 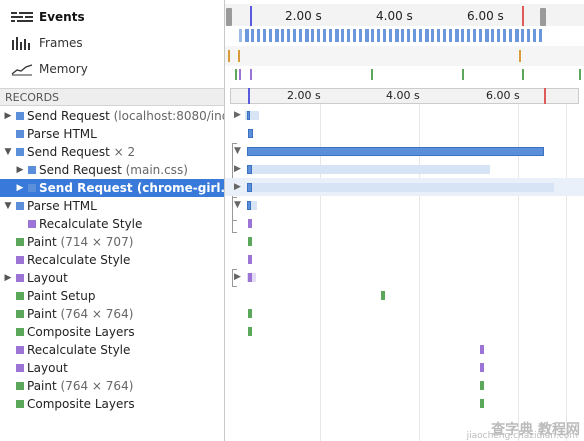 What do you see at coordinates (112, 43) in the screenshot?
I see `overview-frames: Frames` at bounding box center [112, 43].